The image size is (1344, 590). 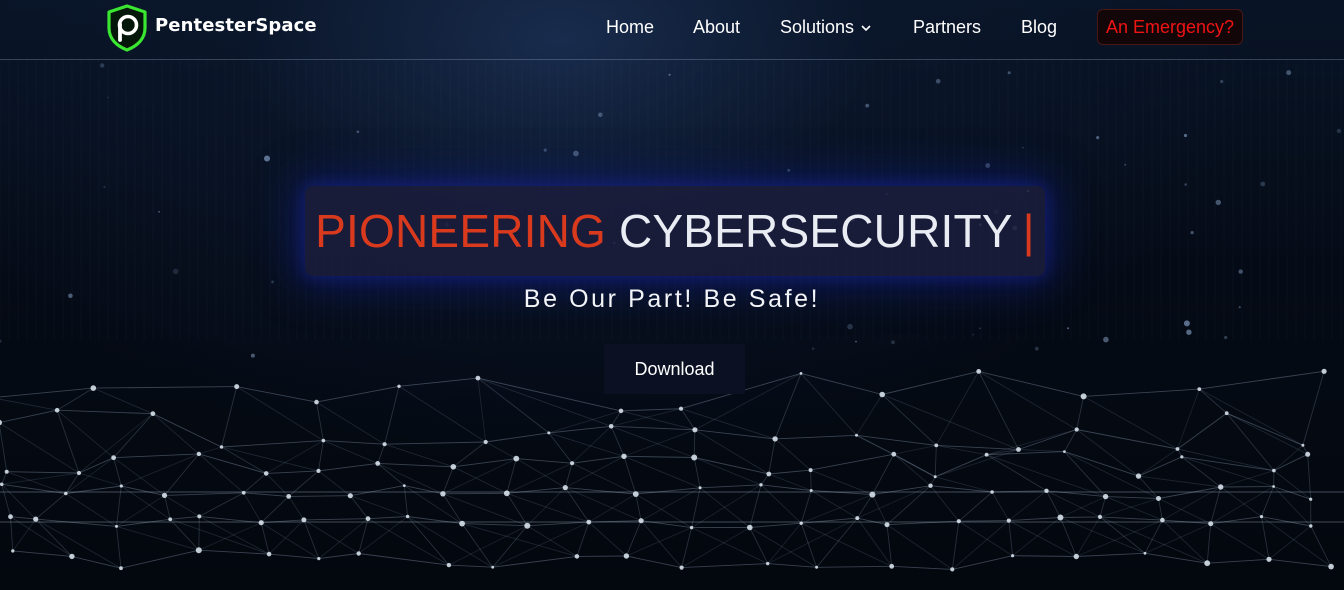 I want to click on hero-headline: PIONEERING CYBERSECURITY |, so click(x=675, y=231).